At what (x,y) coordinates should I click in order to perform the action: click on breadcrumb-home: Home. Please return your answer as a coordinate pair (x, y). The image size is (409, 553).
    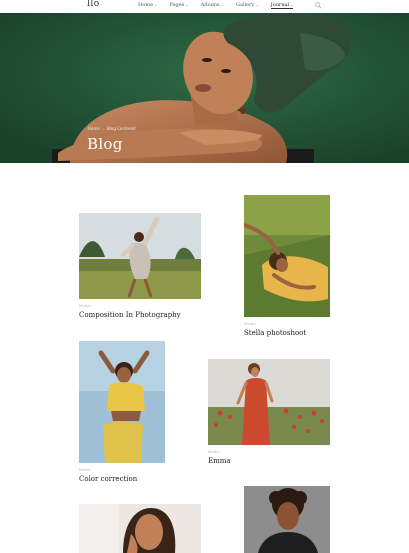
    Looking at the image, I should click on (94, 128).